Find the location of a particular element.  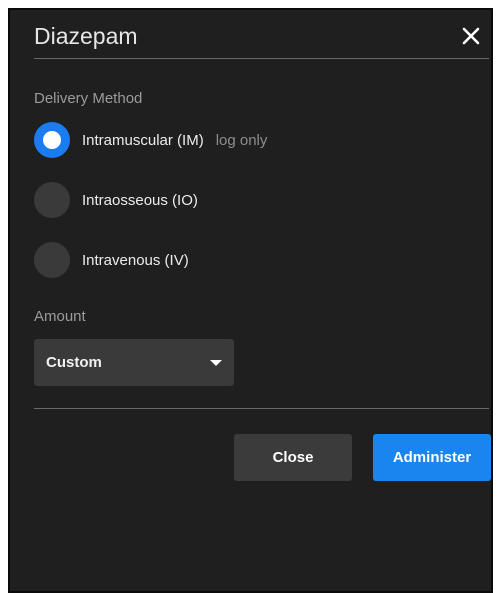

footer-divider is located at coordinates (261, 408).